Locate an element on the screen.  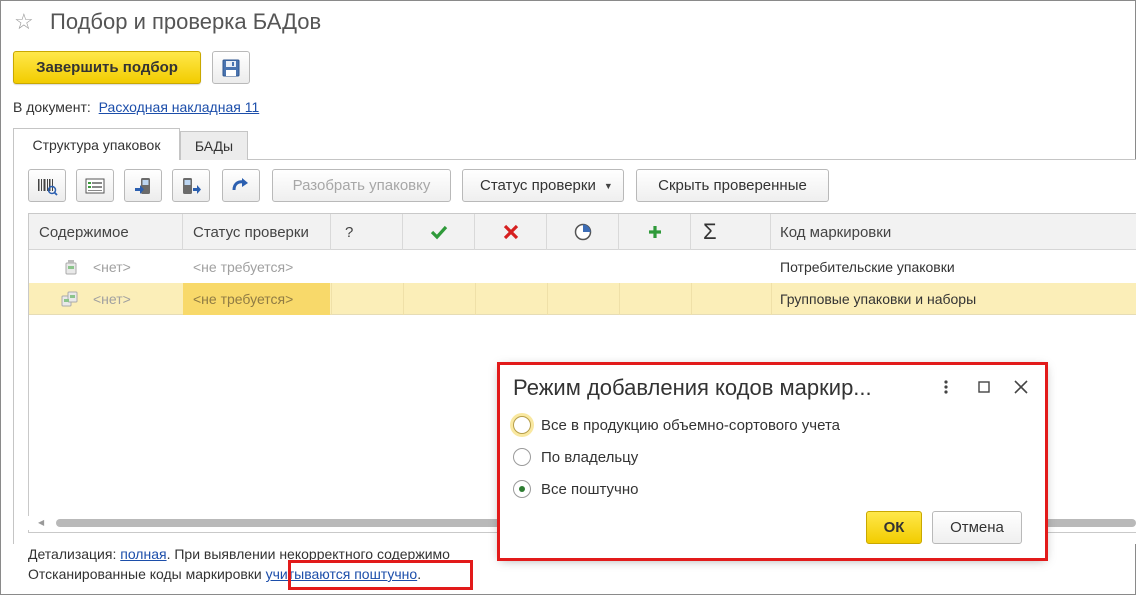
terminal-download-icon is located at coordinates (192, 185).